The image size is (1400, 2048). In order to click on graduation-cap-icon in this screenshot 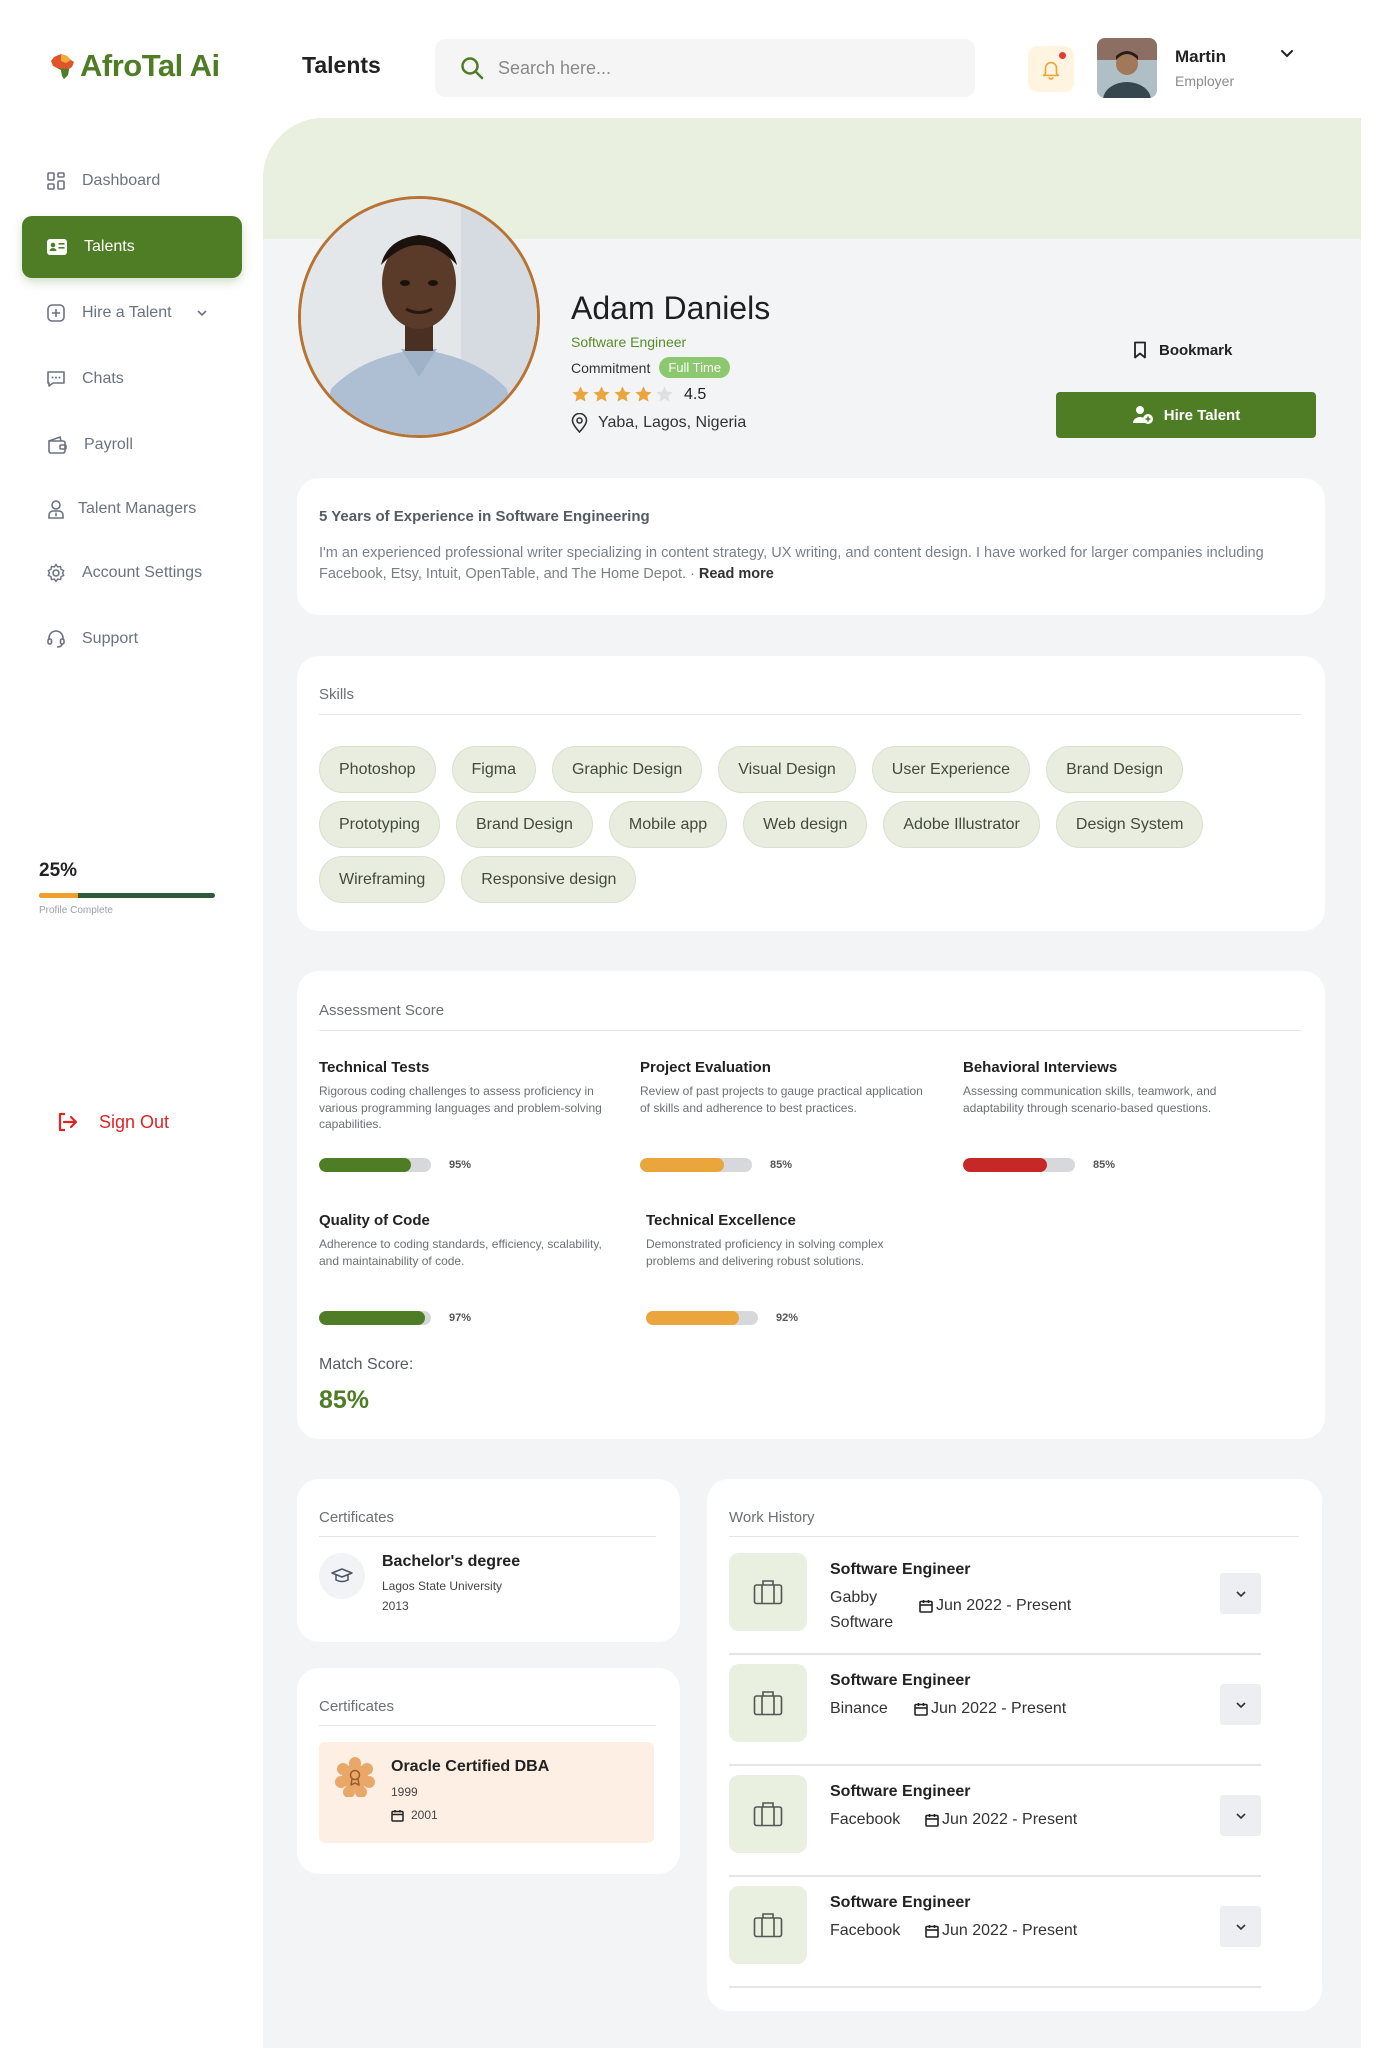, I will do `click(342, 1575)`.